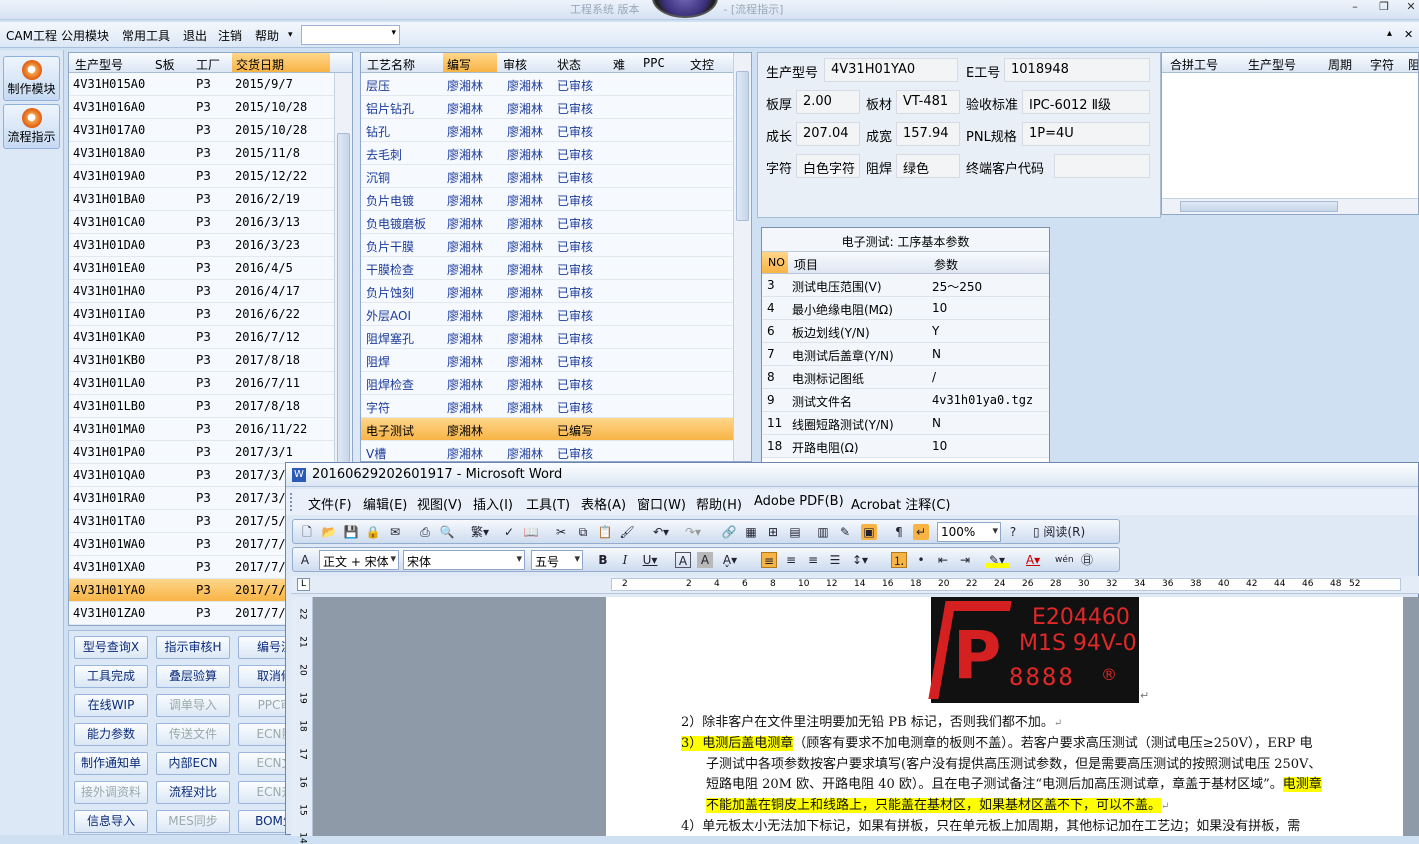 This screenshot has width=1419, height=844. What do you see at coordinates (799, 501) in the screenshot?
I see `word-menu-adobe-pdf: Adobe PDF(B)` at bounding box center [799, 501].